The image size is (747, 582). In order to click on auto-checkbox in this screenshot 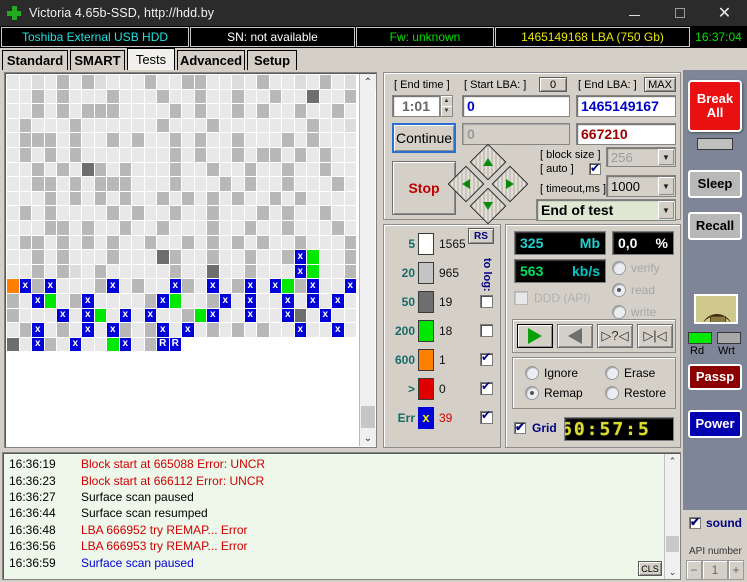, I will do `click(595, 168)`.